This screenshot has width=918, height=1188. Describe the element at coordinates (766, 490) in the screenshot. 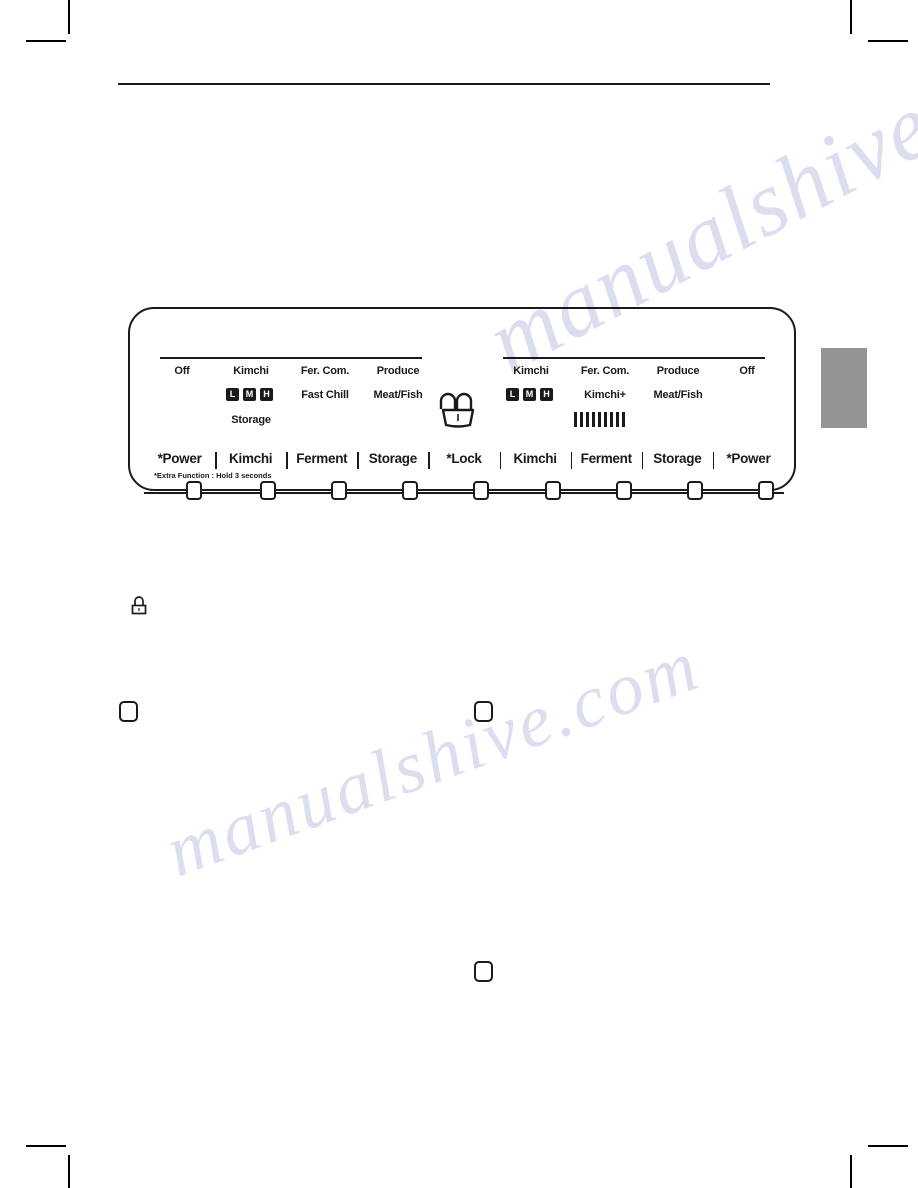

I see `button-pad-power-right` at that location.